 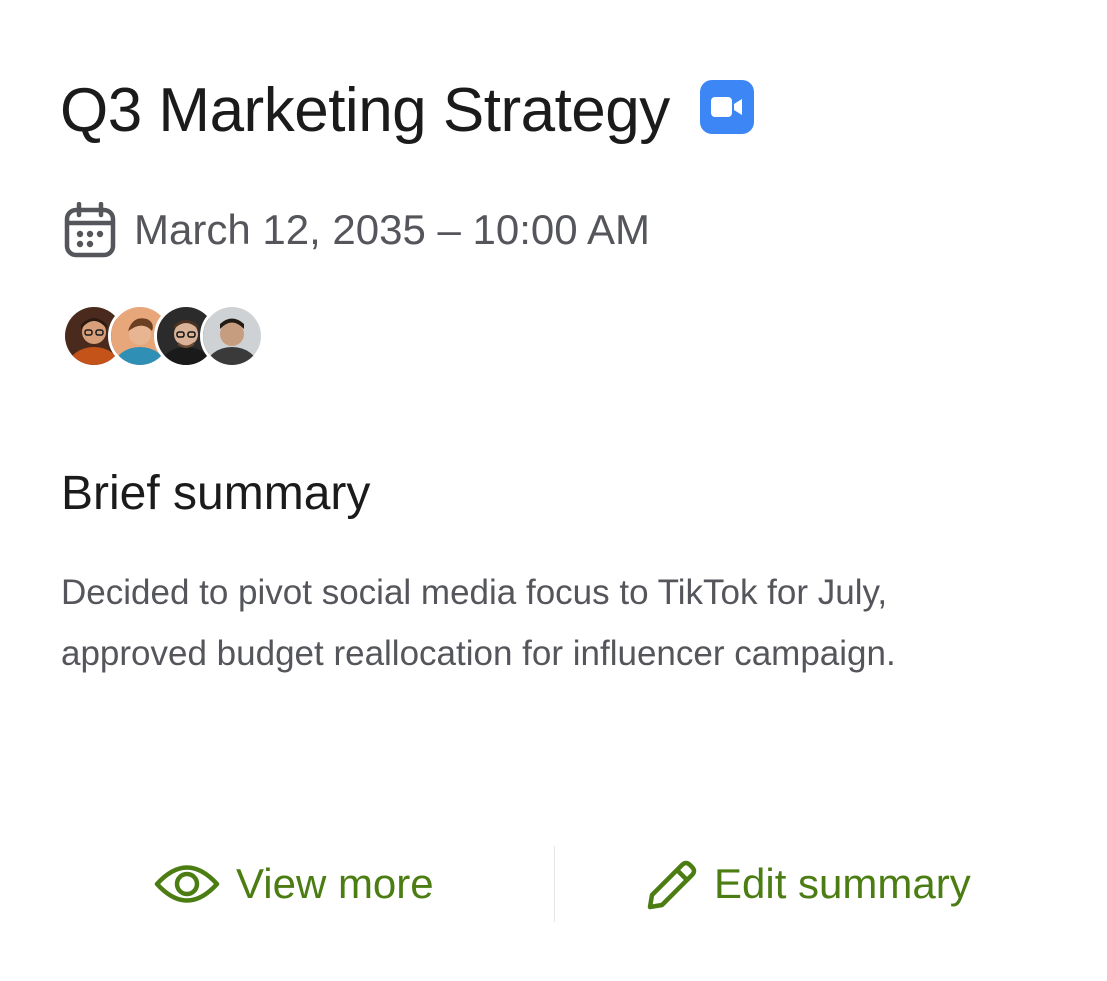 I want to click on pencil-icon, so click(x=672, y=884).